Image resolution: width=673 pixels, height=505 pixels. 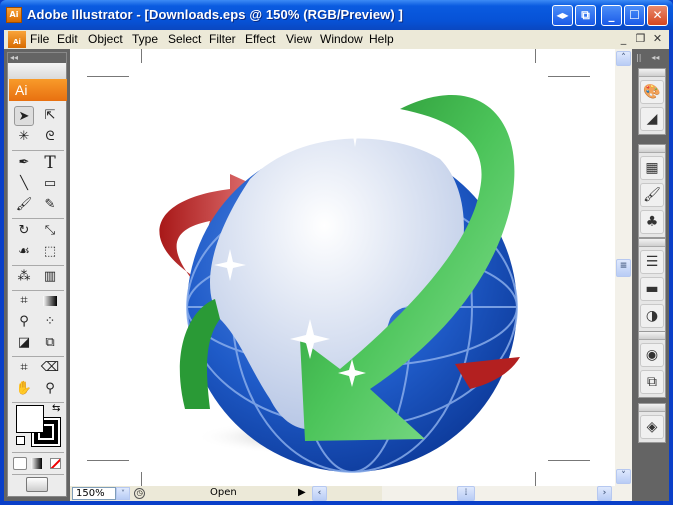 What do you see at coordinates (652, 195) in the screenshot?
I see `brushes-icon: 🖌` at bounding box center [652, 195].